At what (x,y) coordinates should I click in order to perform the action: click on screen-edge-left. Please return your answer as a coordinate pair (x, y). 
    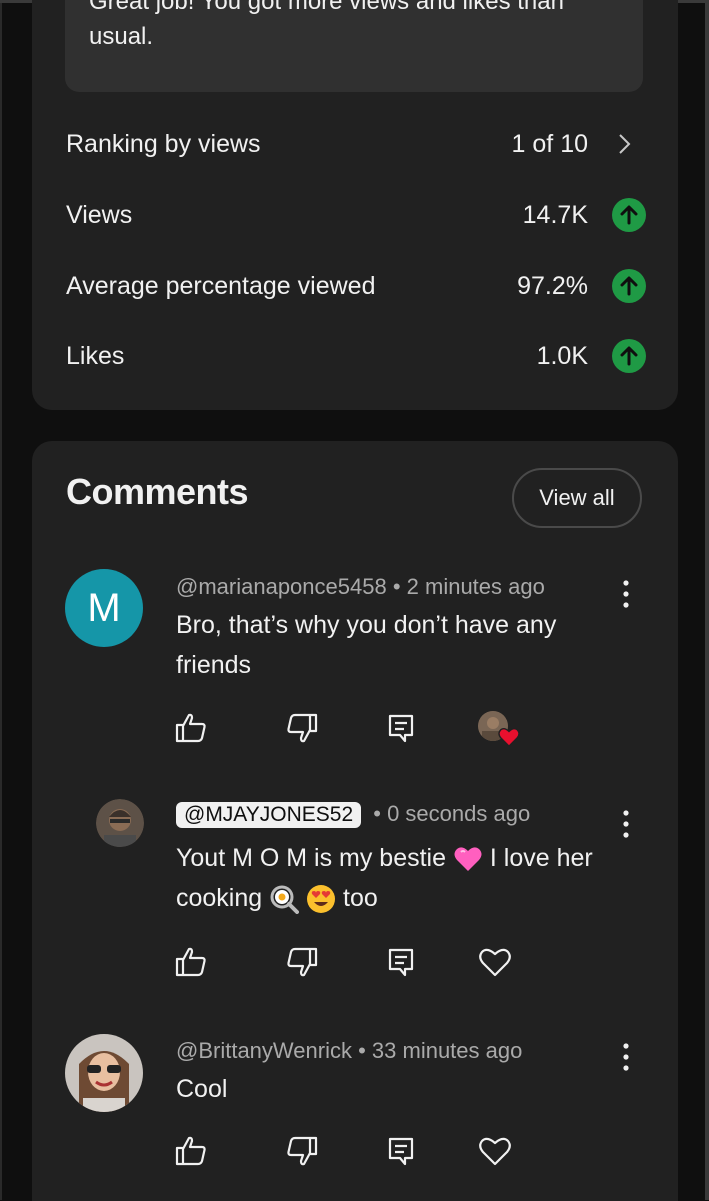
    Looking at the image, I should click on (1, 600).